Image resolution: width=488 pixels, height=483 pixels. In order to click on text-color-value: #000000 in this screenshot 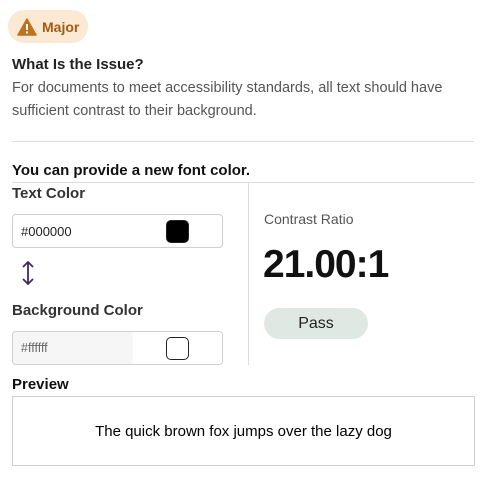, I will do `click(46, 231)`.